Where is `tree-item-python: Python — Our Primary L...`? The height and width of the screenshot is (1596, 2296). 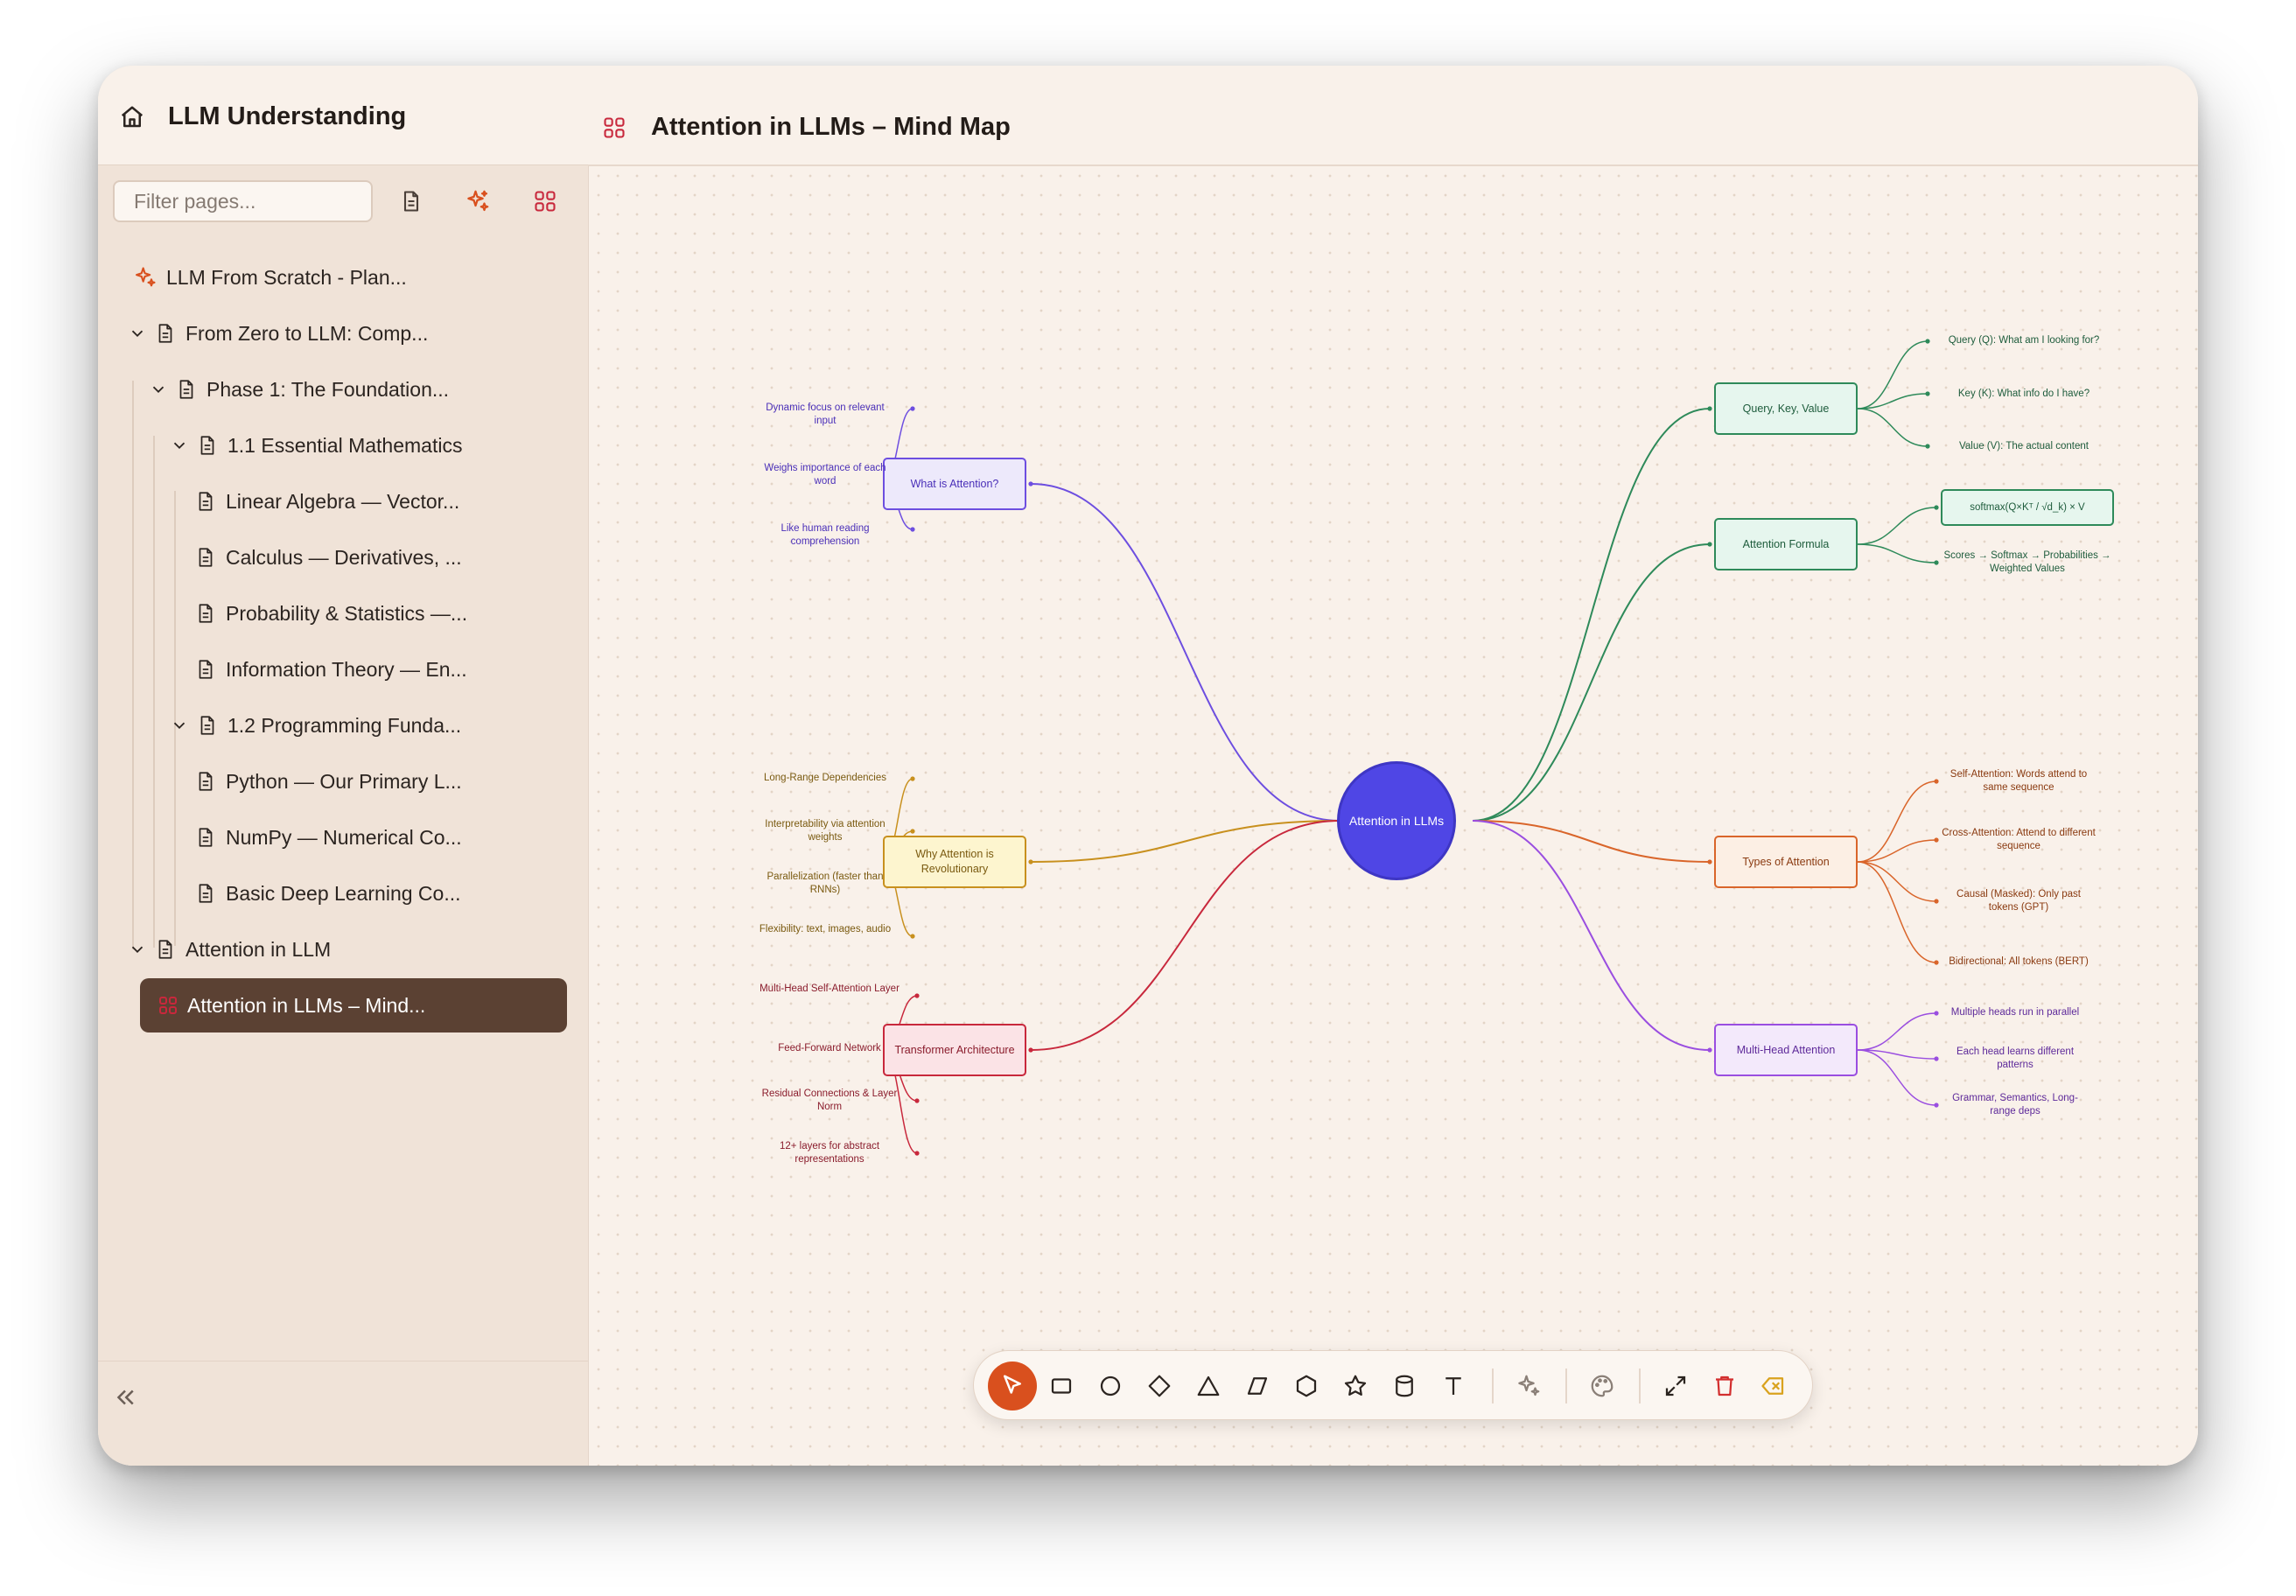 tree-item-python: Python — Our Primary L... is located at coordinates (328, 781).